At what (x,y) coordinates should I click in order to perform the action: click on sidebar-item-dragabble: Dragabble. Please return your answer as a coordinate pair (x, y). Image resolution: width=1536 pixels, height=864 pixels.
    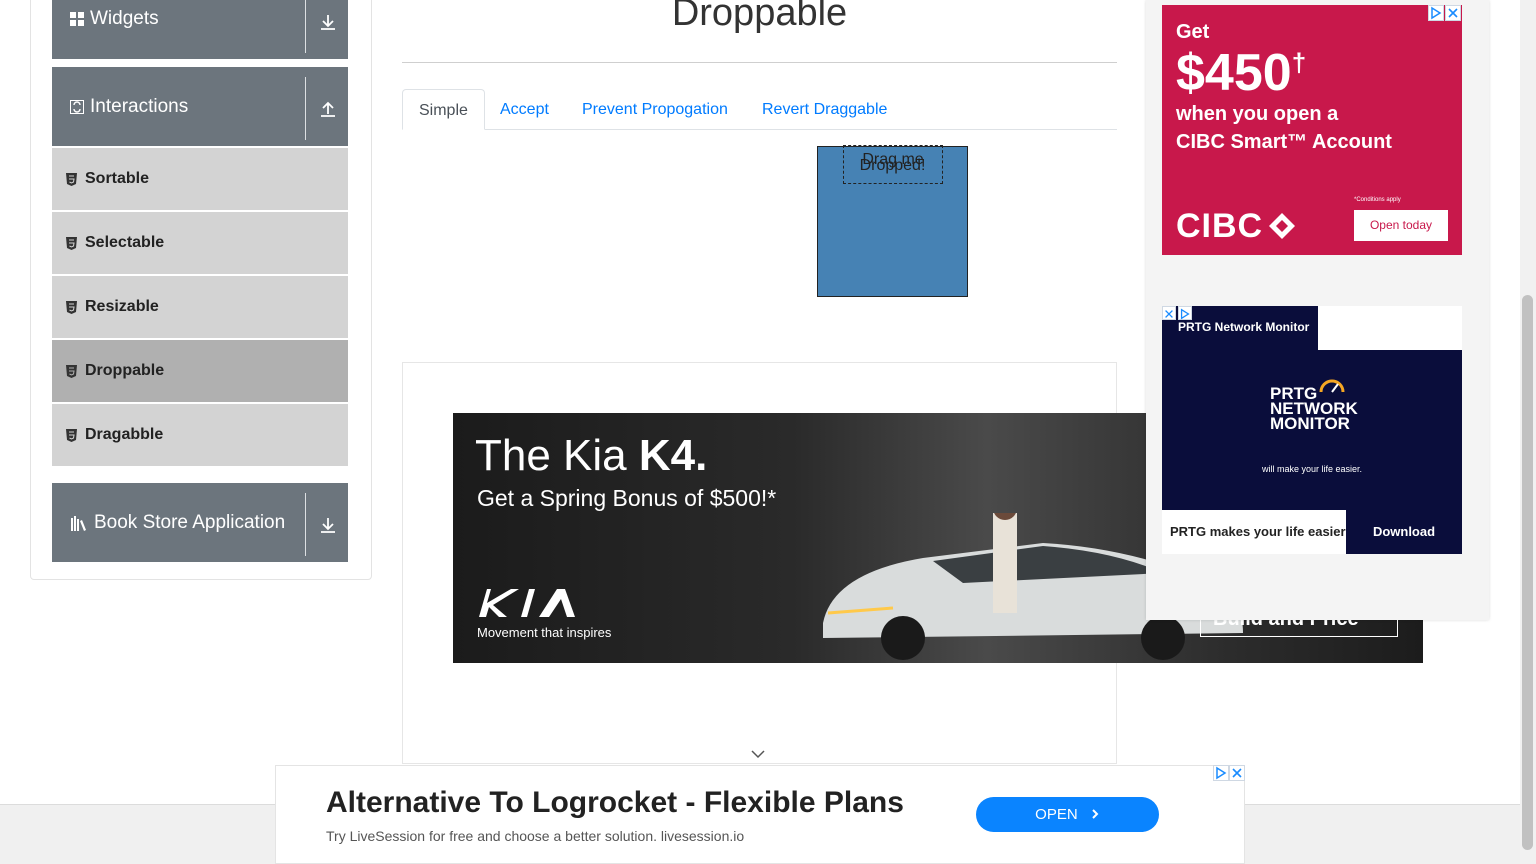
    Looking at the image, I should click on (200, 435).